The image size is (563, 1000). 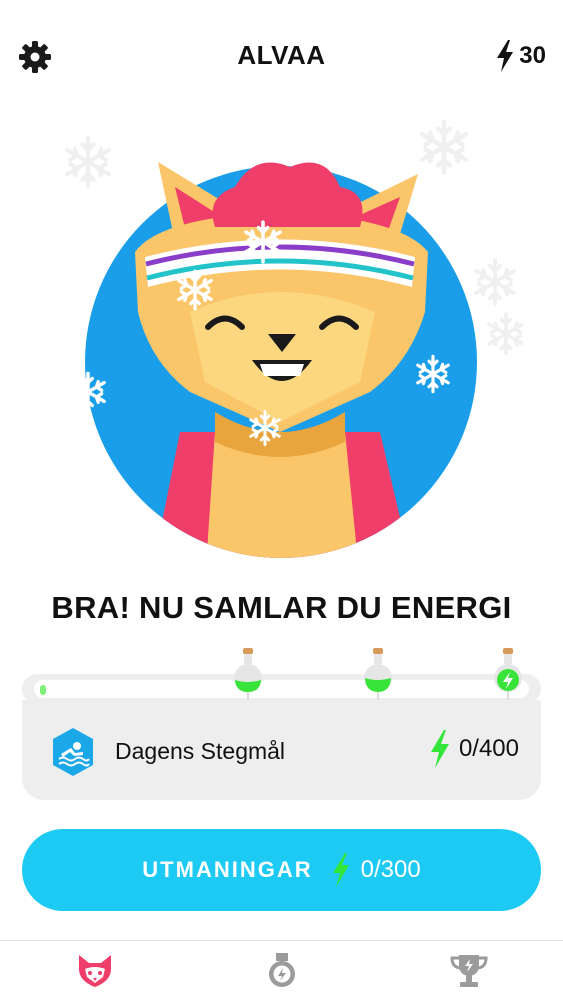 I want to click on swimmer-icon, so click(x=73, y=752).